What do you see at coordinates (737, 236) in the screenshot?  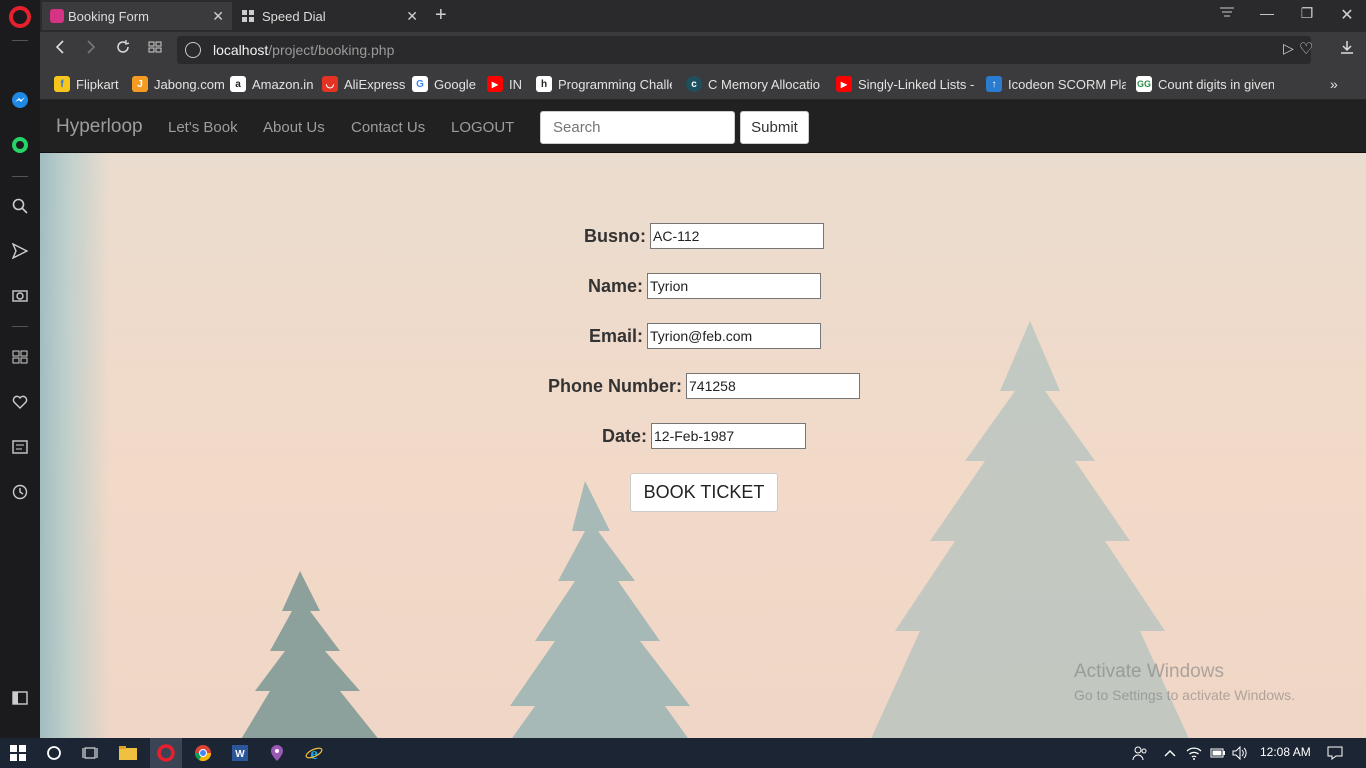 I see `busno-field` at bounding box center [737, 236].